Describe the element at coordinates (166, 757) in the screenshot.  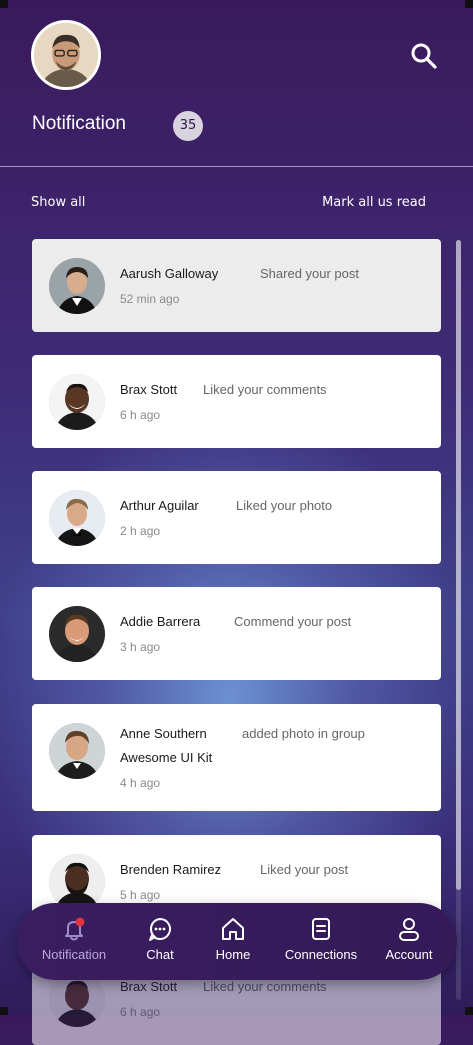
I see `notification-action-detail: Awesome UI Kit` at that location.